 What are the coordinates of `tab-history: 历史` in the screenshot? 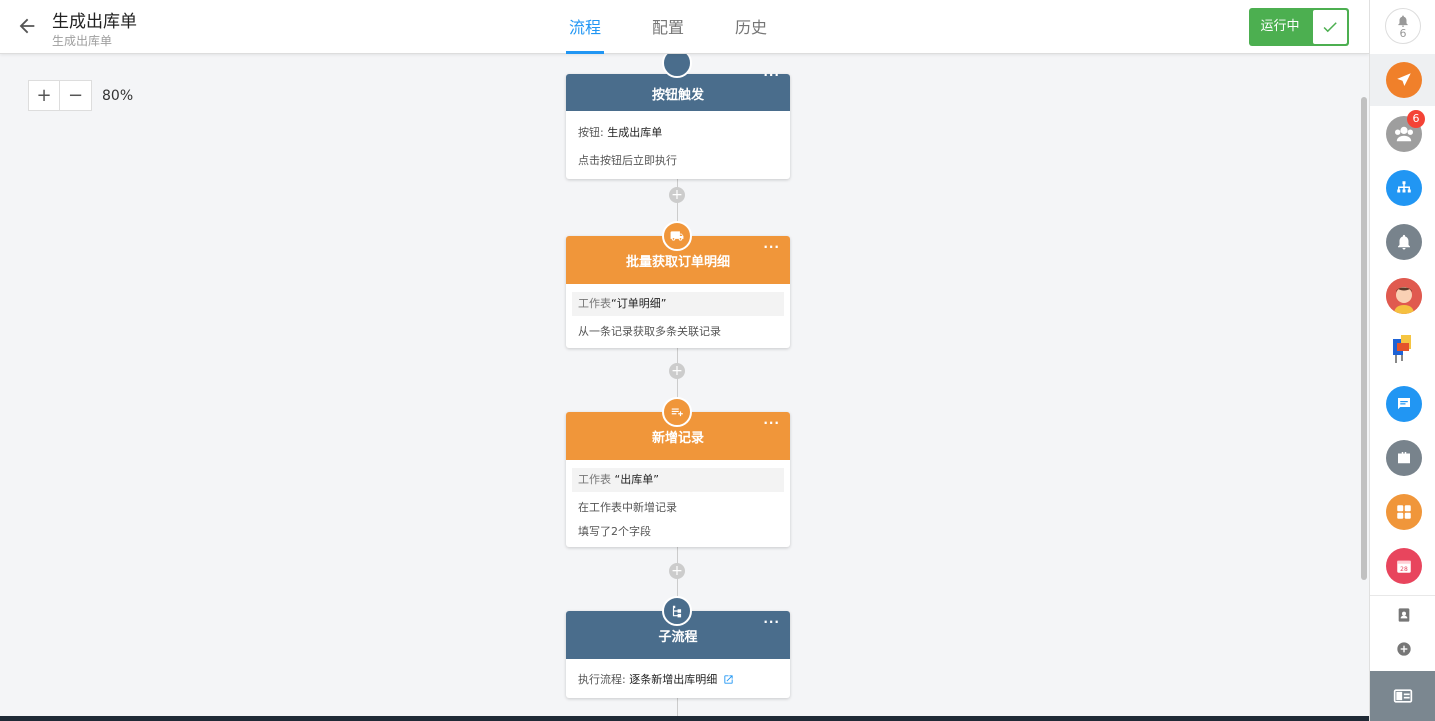 It's located at (751, 27).